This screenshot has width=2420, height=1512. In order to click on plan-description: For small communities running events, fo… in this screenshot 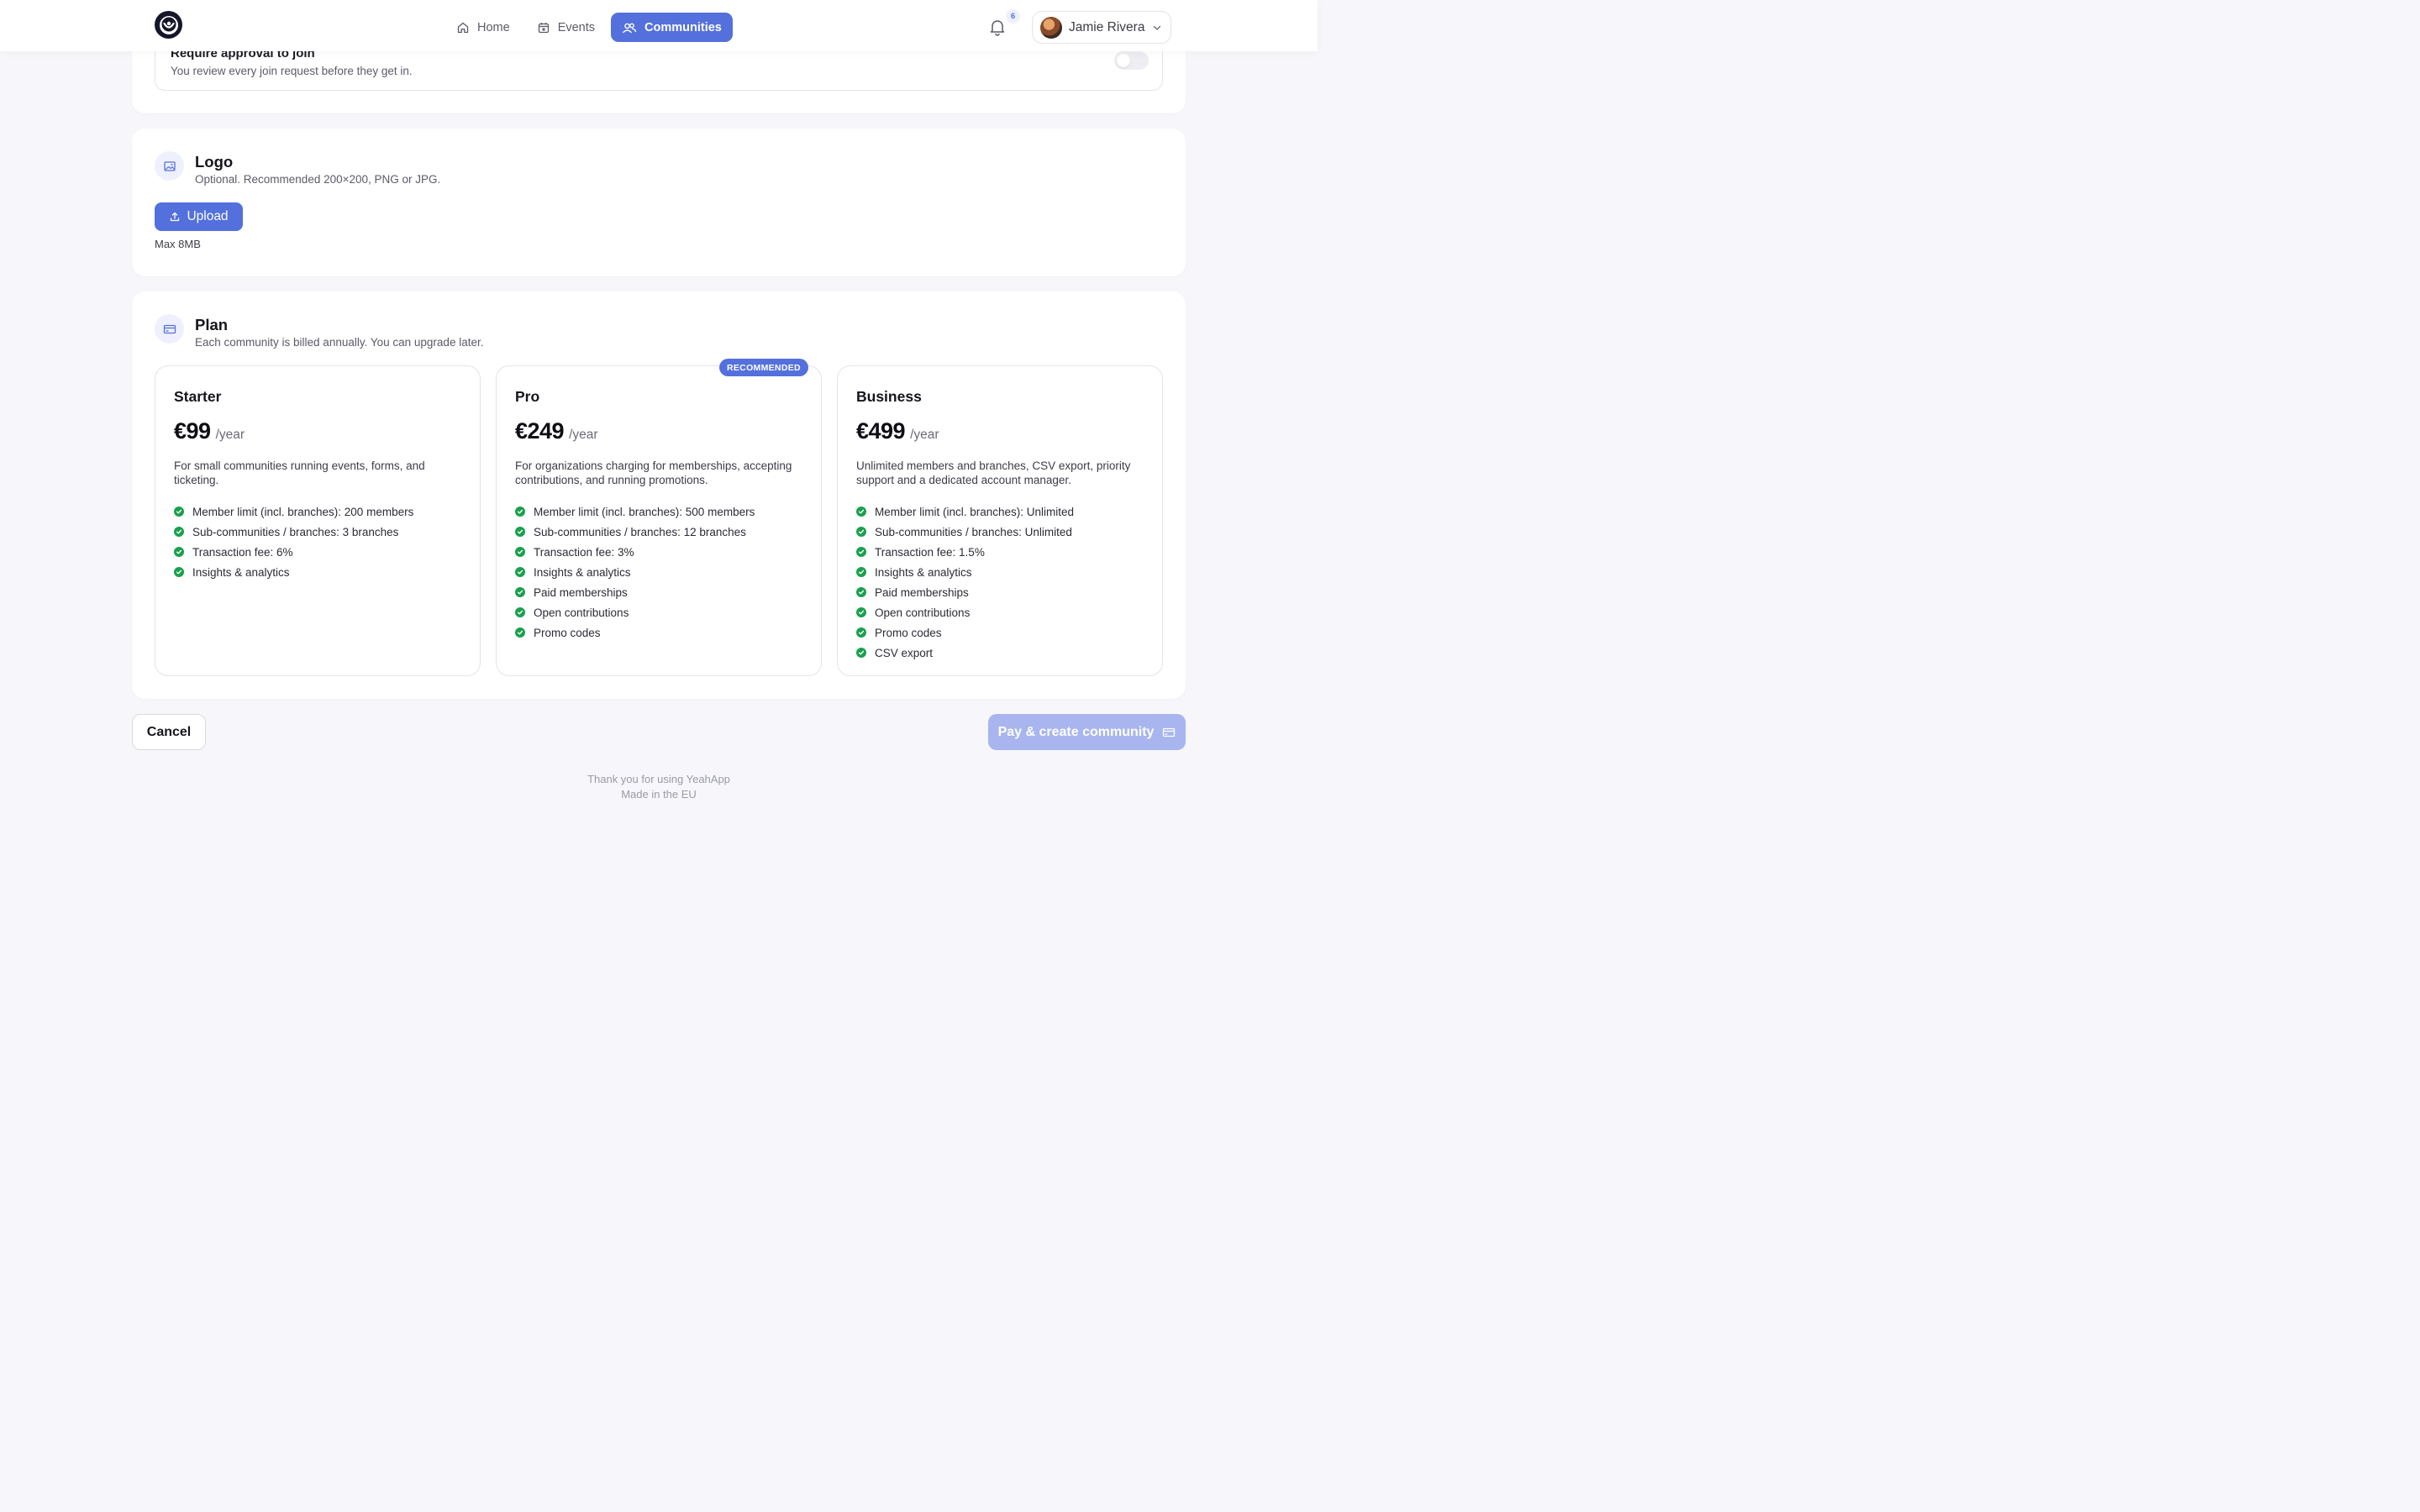, I will do `click(299, 472)`.